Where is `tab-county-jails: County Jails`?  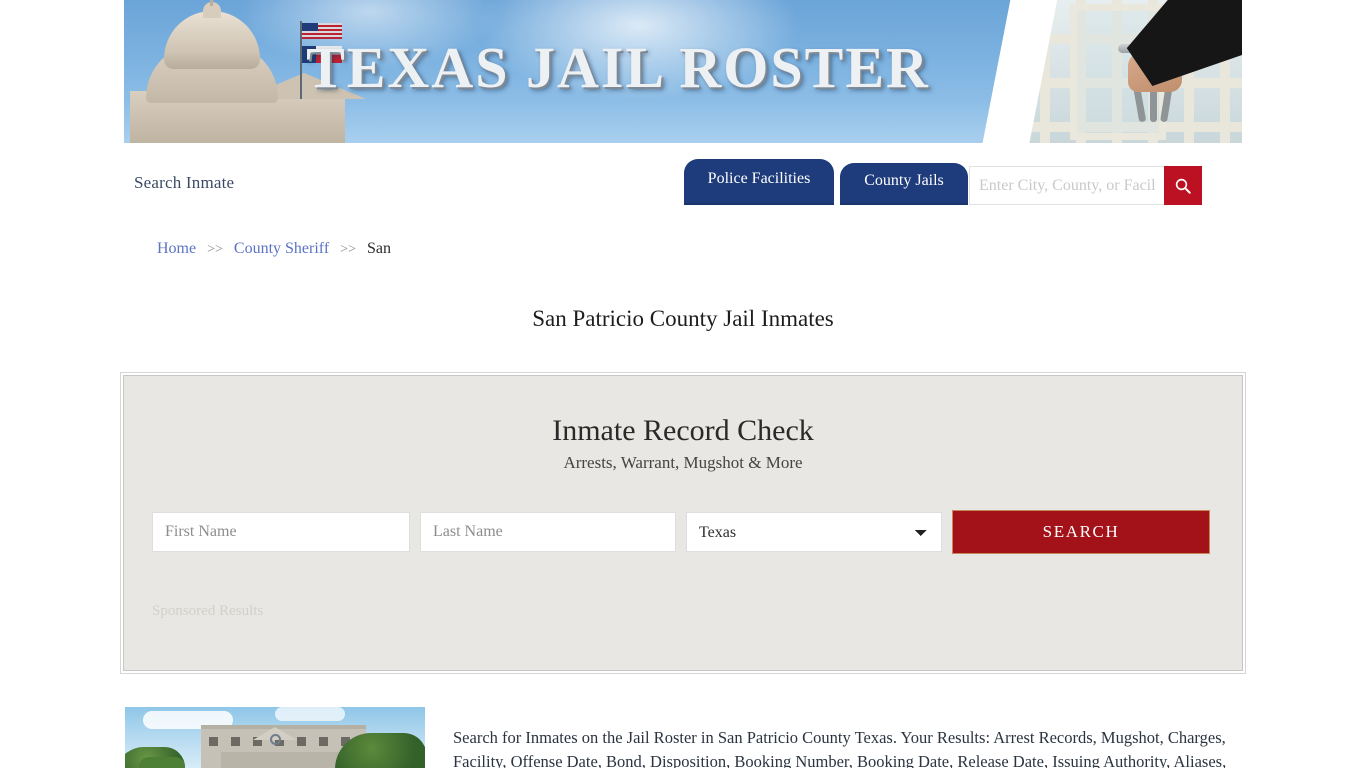
tab-county-jails: County Jails is located at coordinates (904, 184).